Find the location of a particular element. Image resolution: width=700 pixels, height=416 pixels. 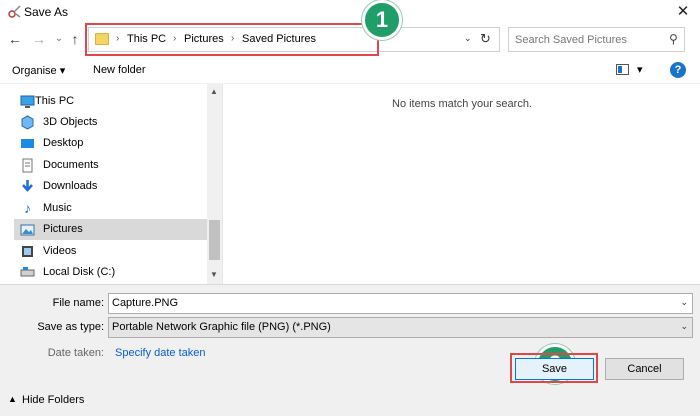

sidebar-item-pictures: Pictures is located at coordinates (111, 229).